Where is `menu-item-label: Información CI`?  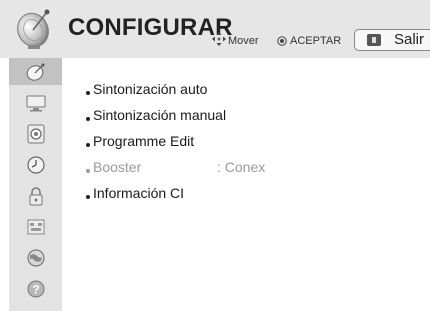
menu-item-label: Información CI is located at coordinates (139, 193).